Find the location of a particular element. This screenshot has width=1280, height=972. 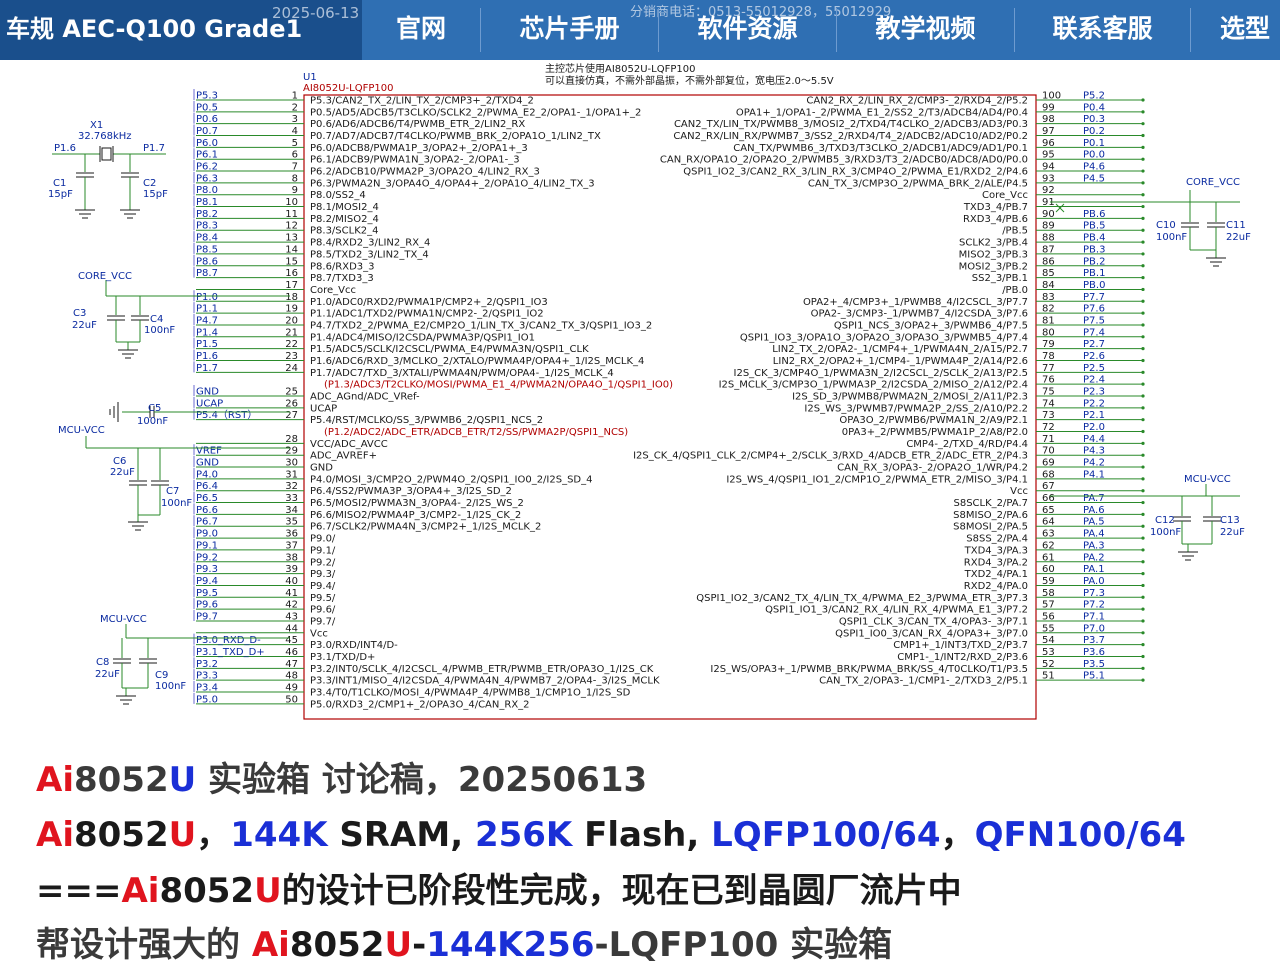

nav-item-teaching-videos: 教学视频 is located at coordinates (925, 30).